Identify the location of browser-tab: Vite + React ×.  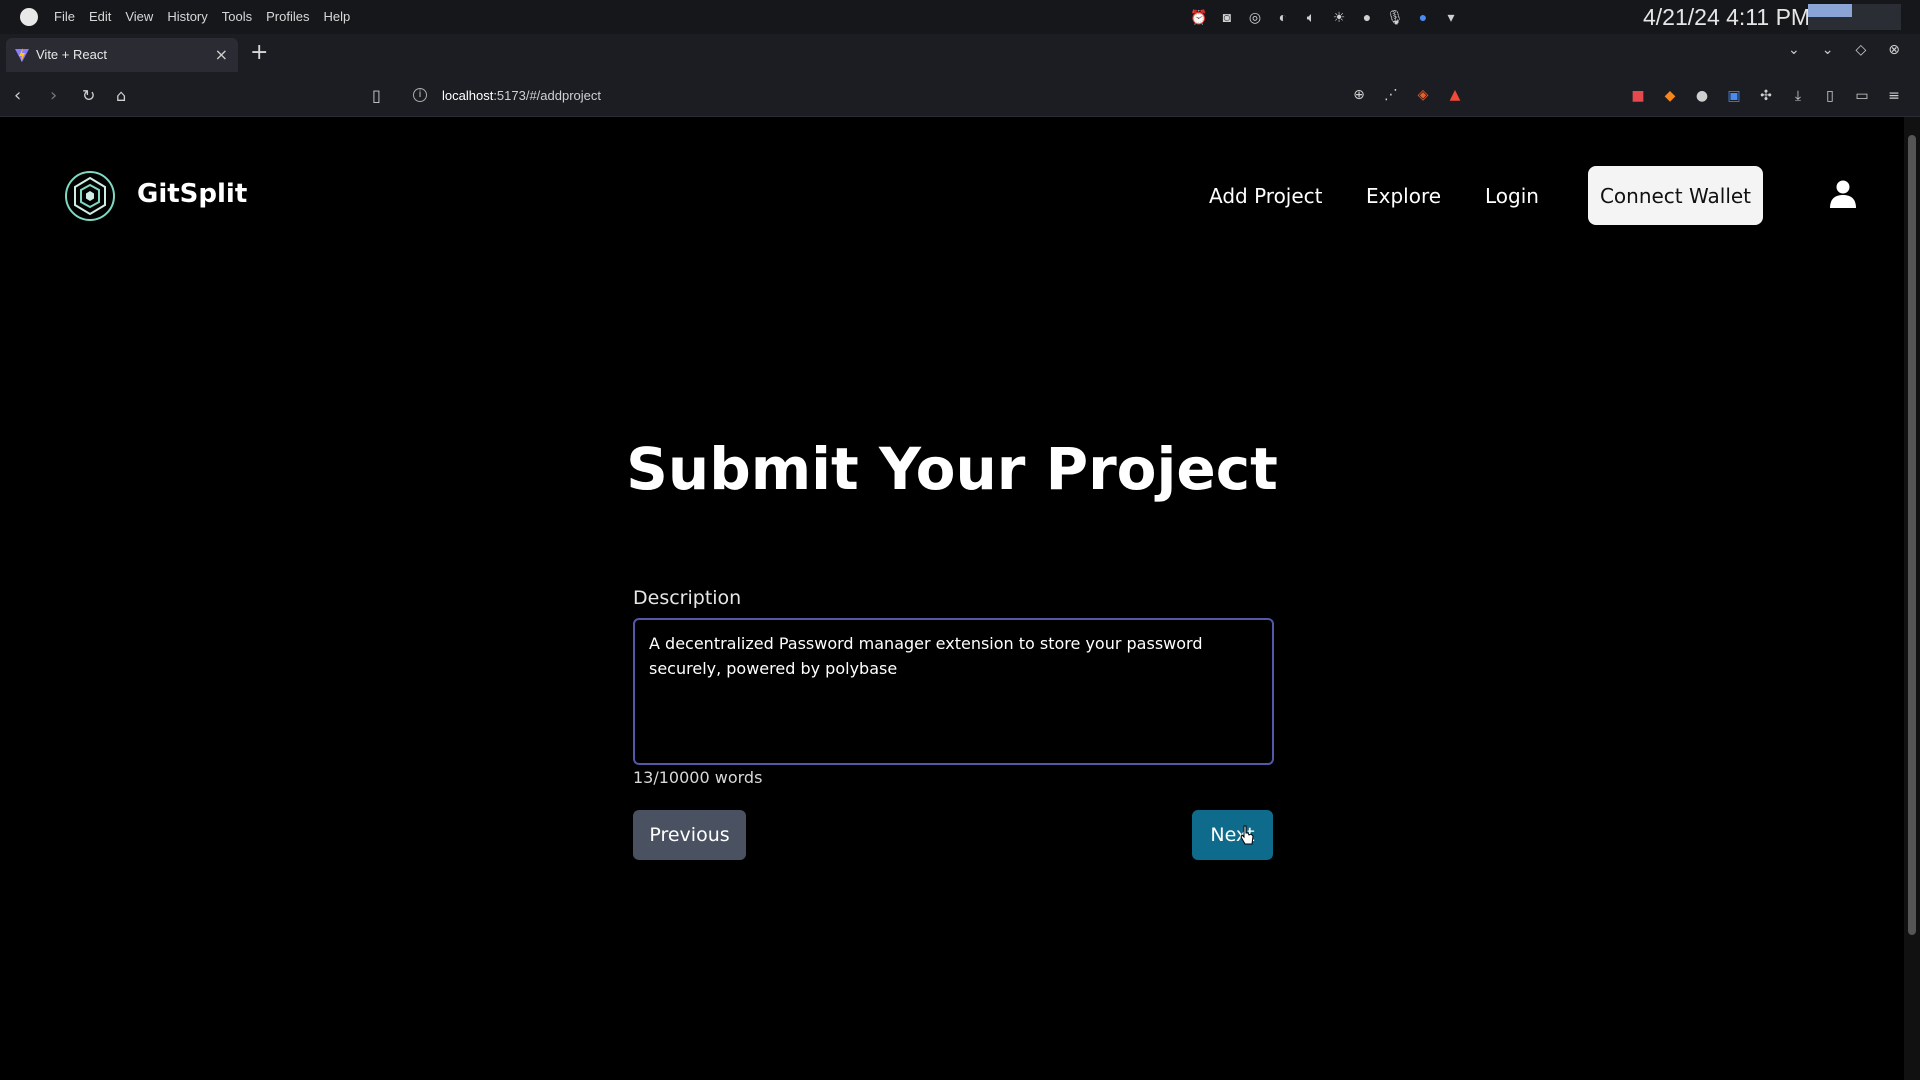
(122, 55).